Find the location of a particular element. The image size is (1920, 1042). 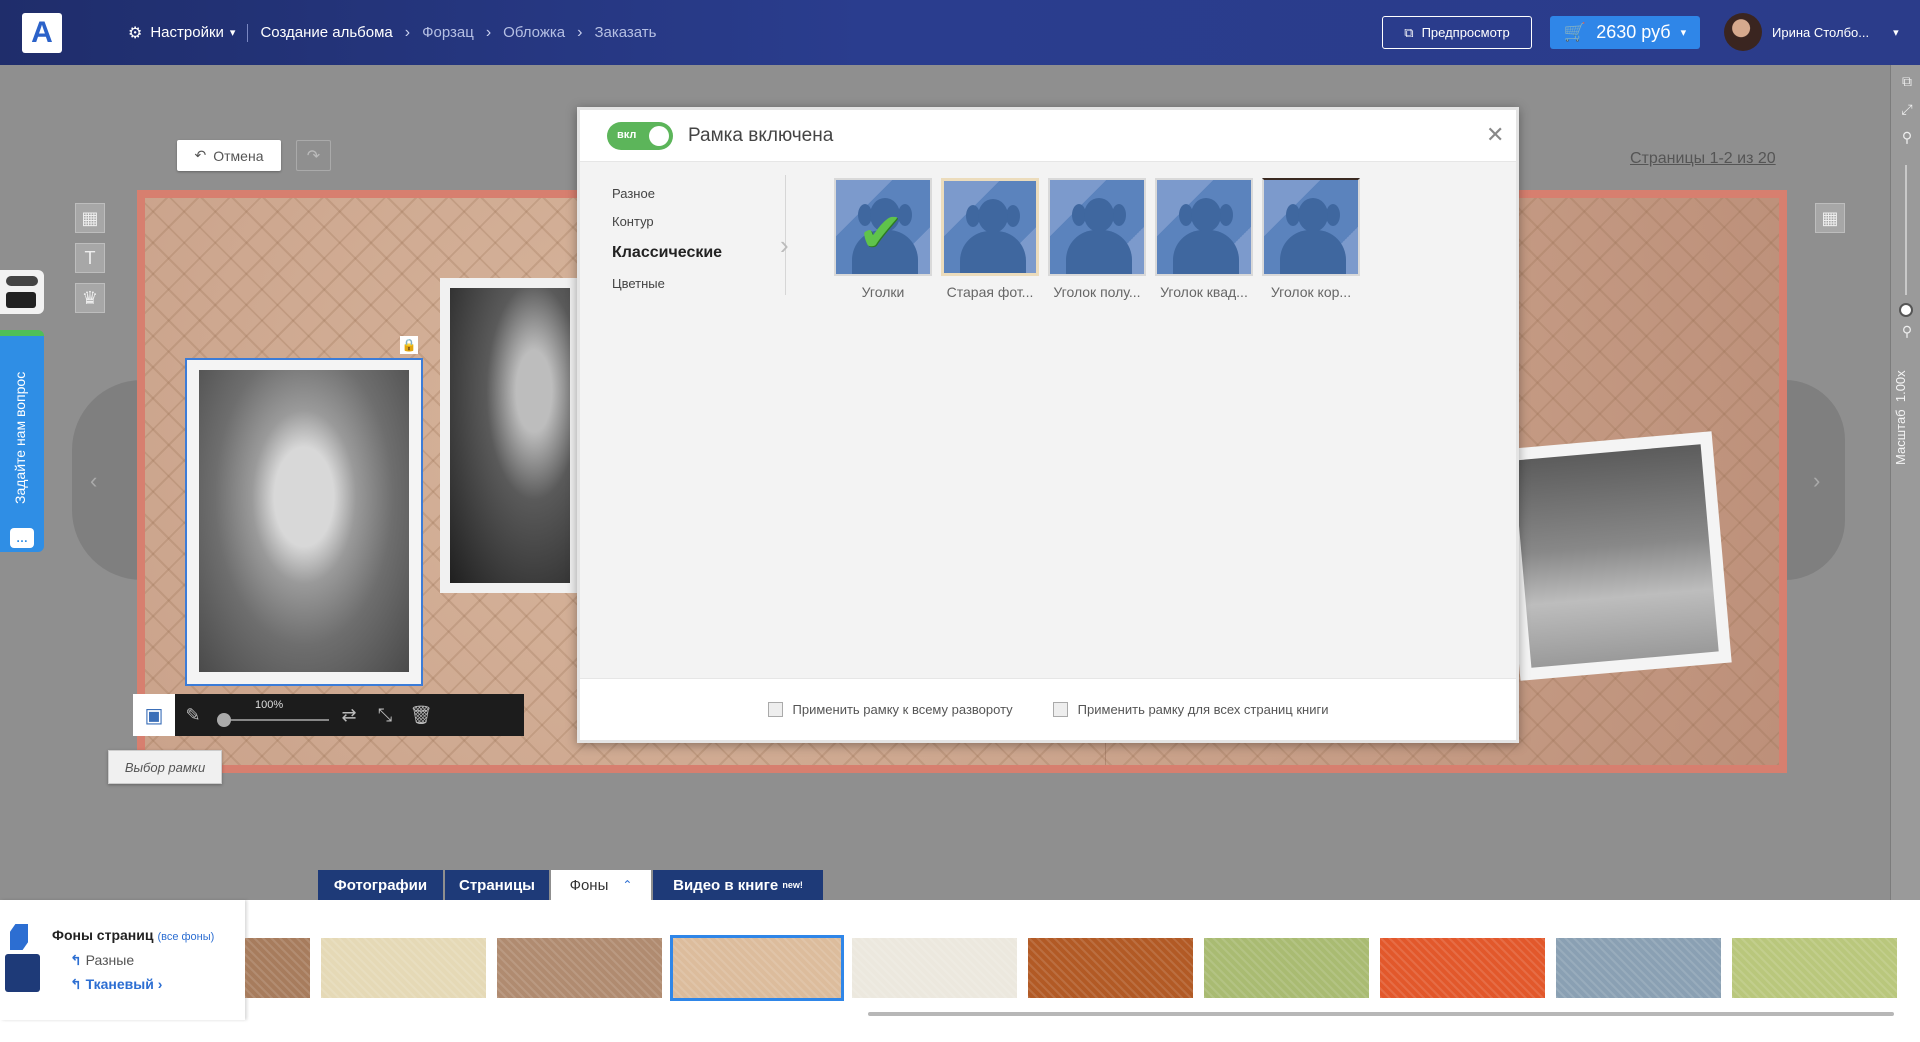

lock-icon: 🔒 is located at coordinates (409, 345).